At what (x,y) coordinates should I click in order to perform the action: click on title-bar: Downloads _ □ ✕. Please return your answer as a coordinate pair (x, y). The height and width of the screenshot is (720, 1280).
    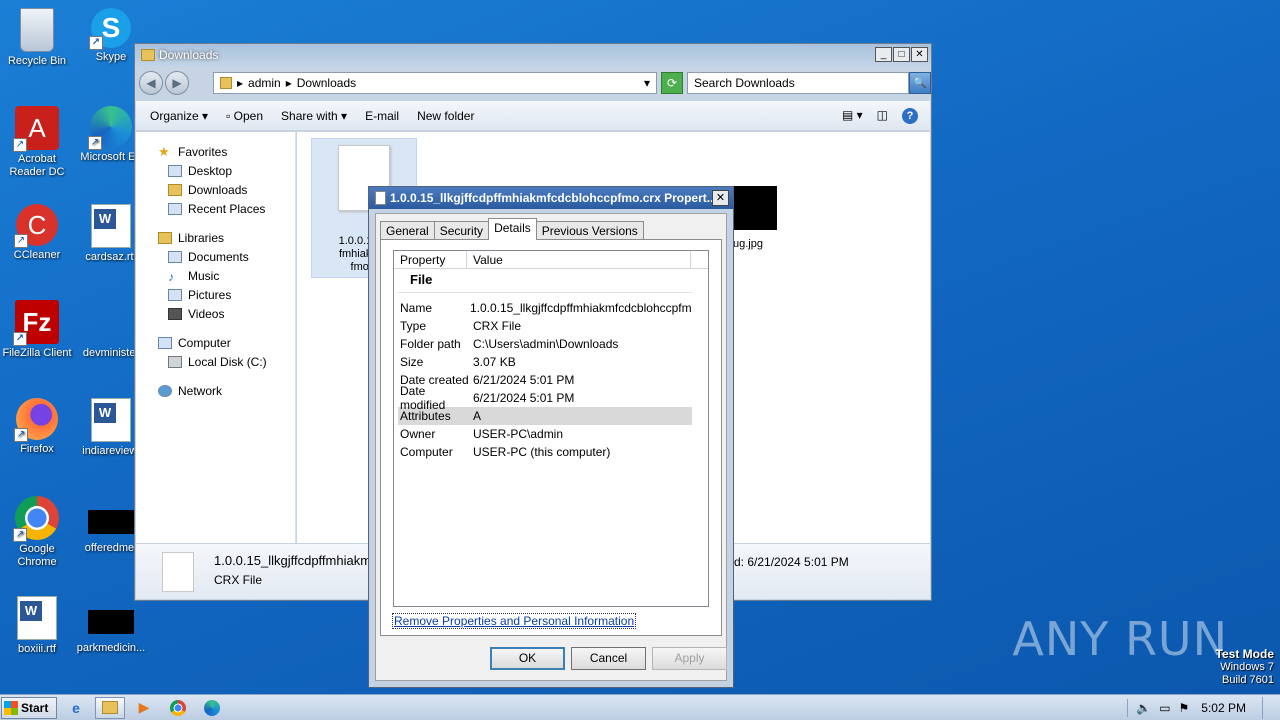
    Looking at the image, I should click on (533, 55).